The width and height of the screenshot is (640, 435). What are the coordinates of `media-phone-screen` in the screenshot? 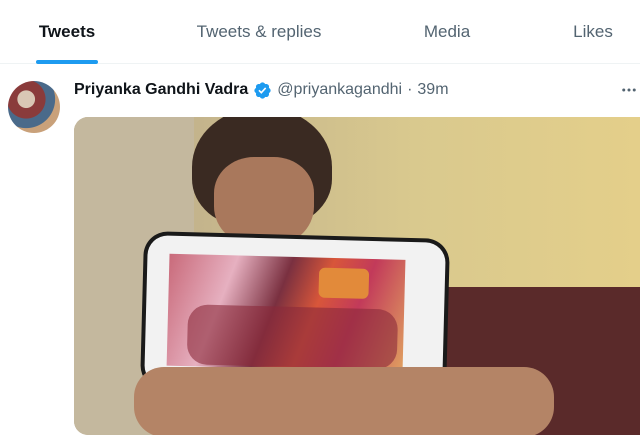 It's located at (286, 312).